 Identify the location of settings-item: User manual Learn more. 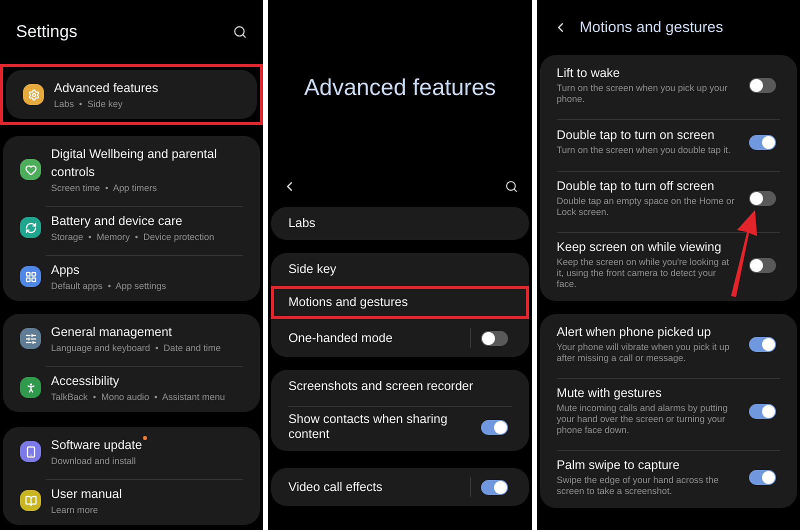
(131, 500).